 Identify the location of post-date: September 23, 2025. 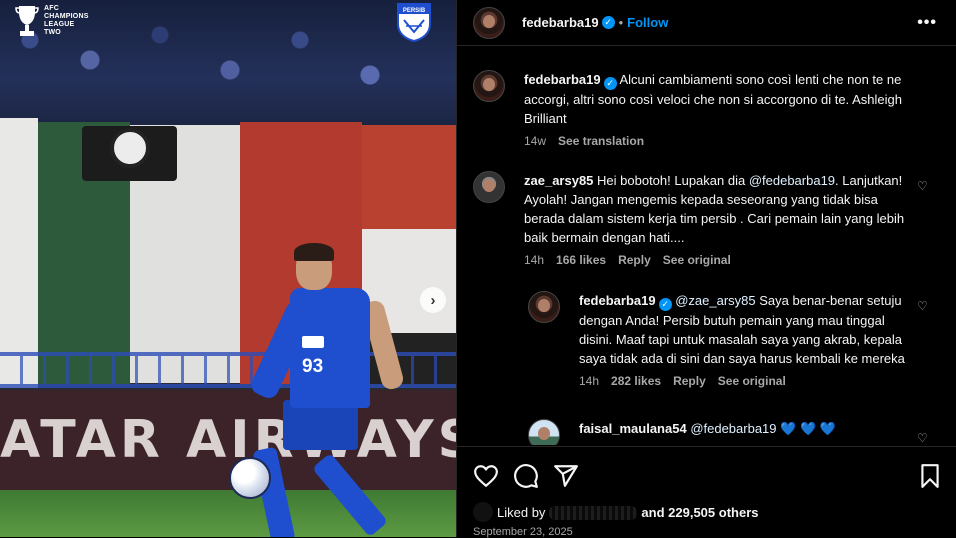
(523, 532).